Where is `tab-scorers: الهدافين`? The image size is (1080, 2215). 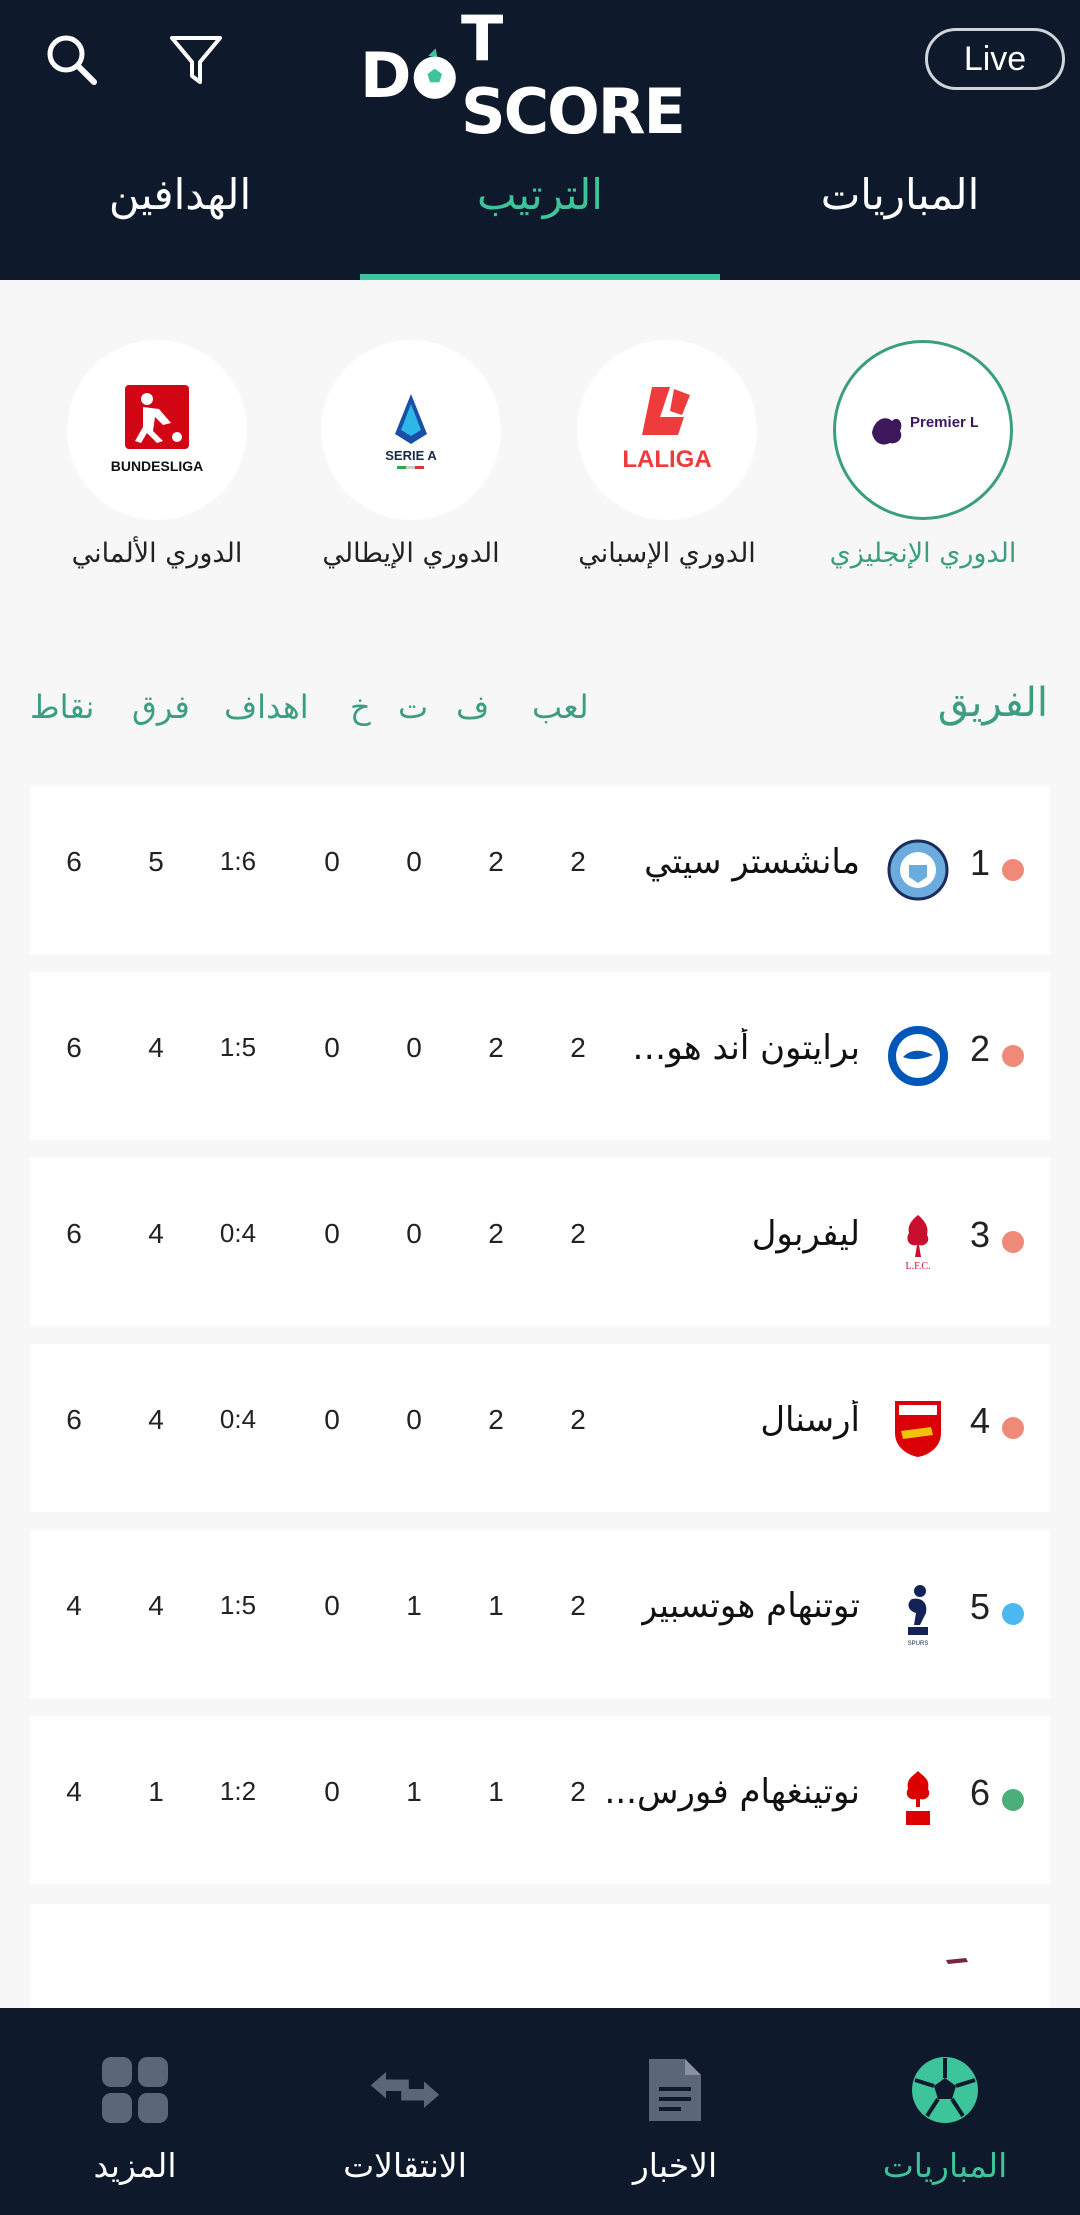 tab-scorers: الهدافين is located at coordinates (180, 210).